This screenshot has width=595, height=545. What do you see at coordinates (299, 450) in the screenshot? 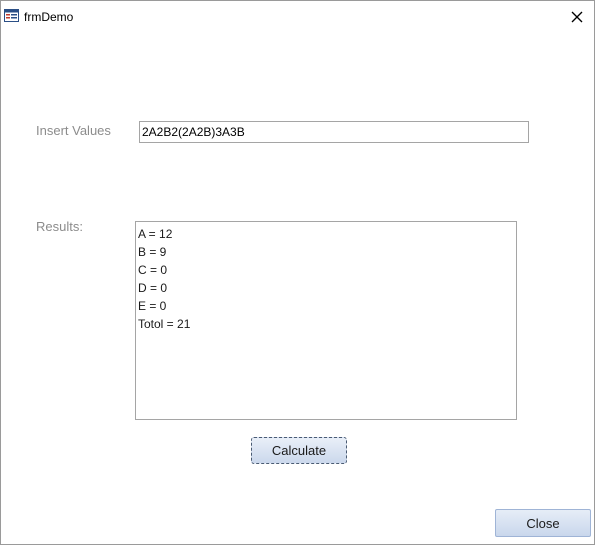
I see `calculate-button: Calculate` at bounding box center [299, 450].